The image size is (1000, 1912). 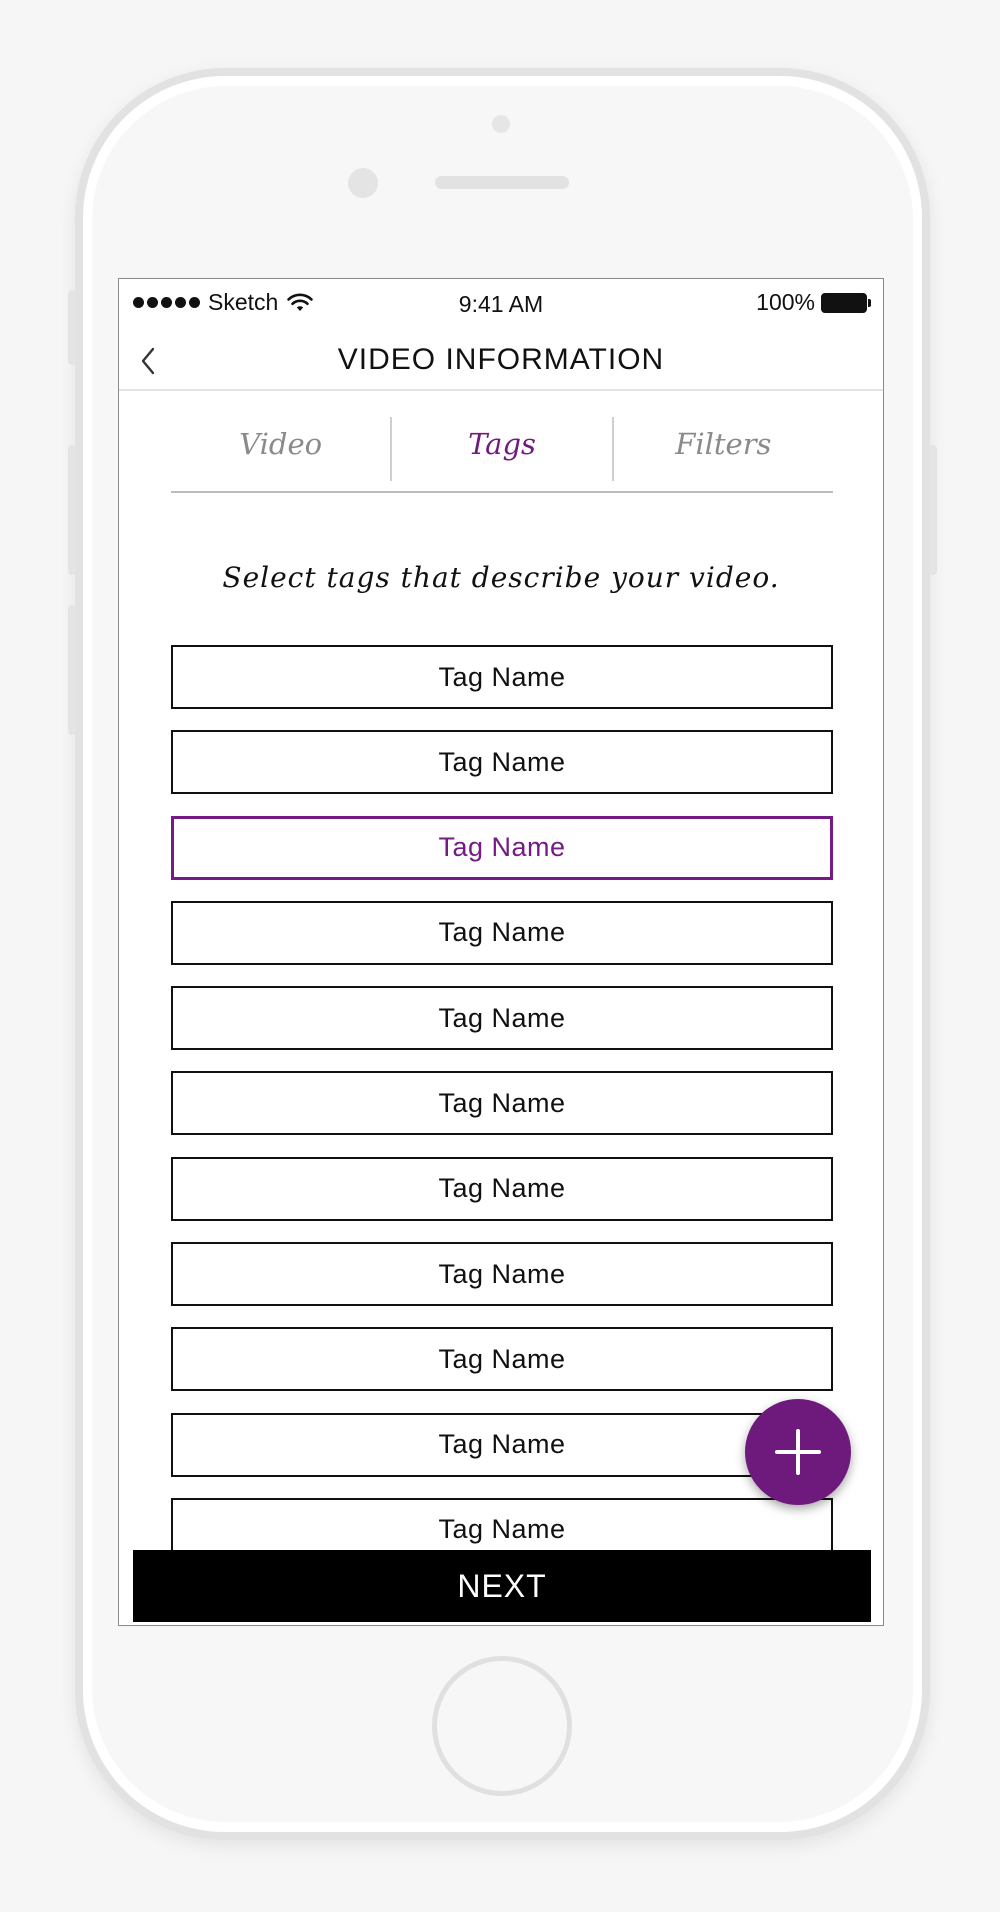 What do you see at coordinates (502, 1726) in the screenshot?
I see `home-button` at bounding box center [502, 1726].